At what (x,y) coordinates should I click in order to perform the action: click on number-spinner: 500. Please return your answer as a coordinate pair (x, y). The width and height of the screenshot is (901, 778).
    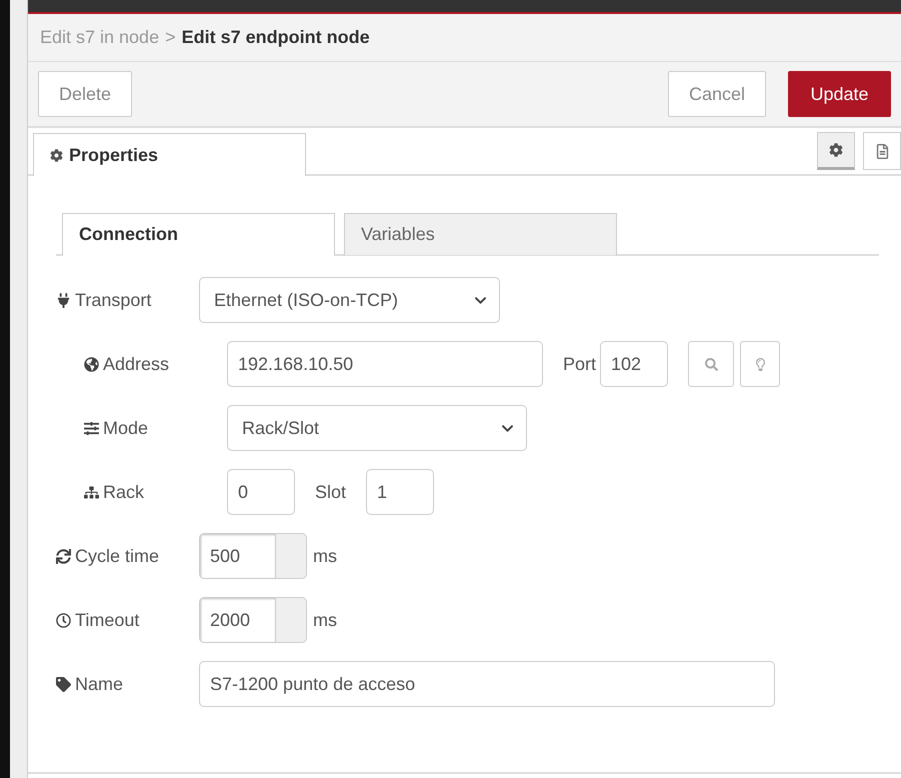
    Looking at the image, I should click on (253, 556).